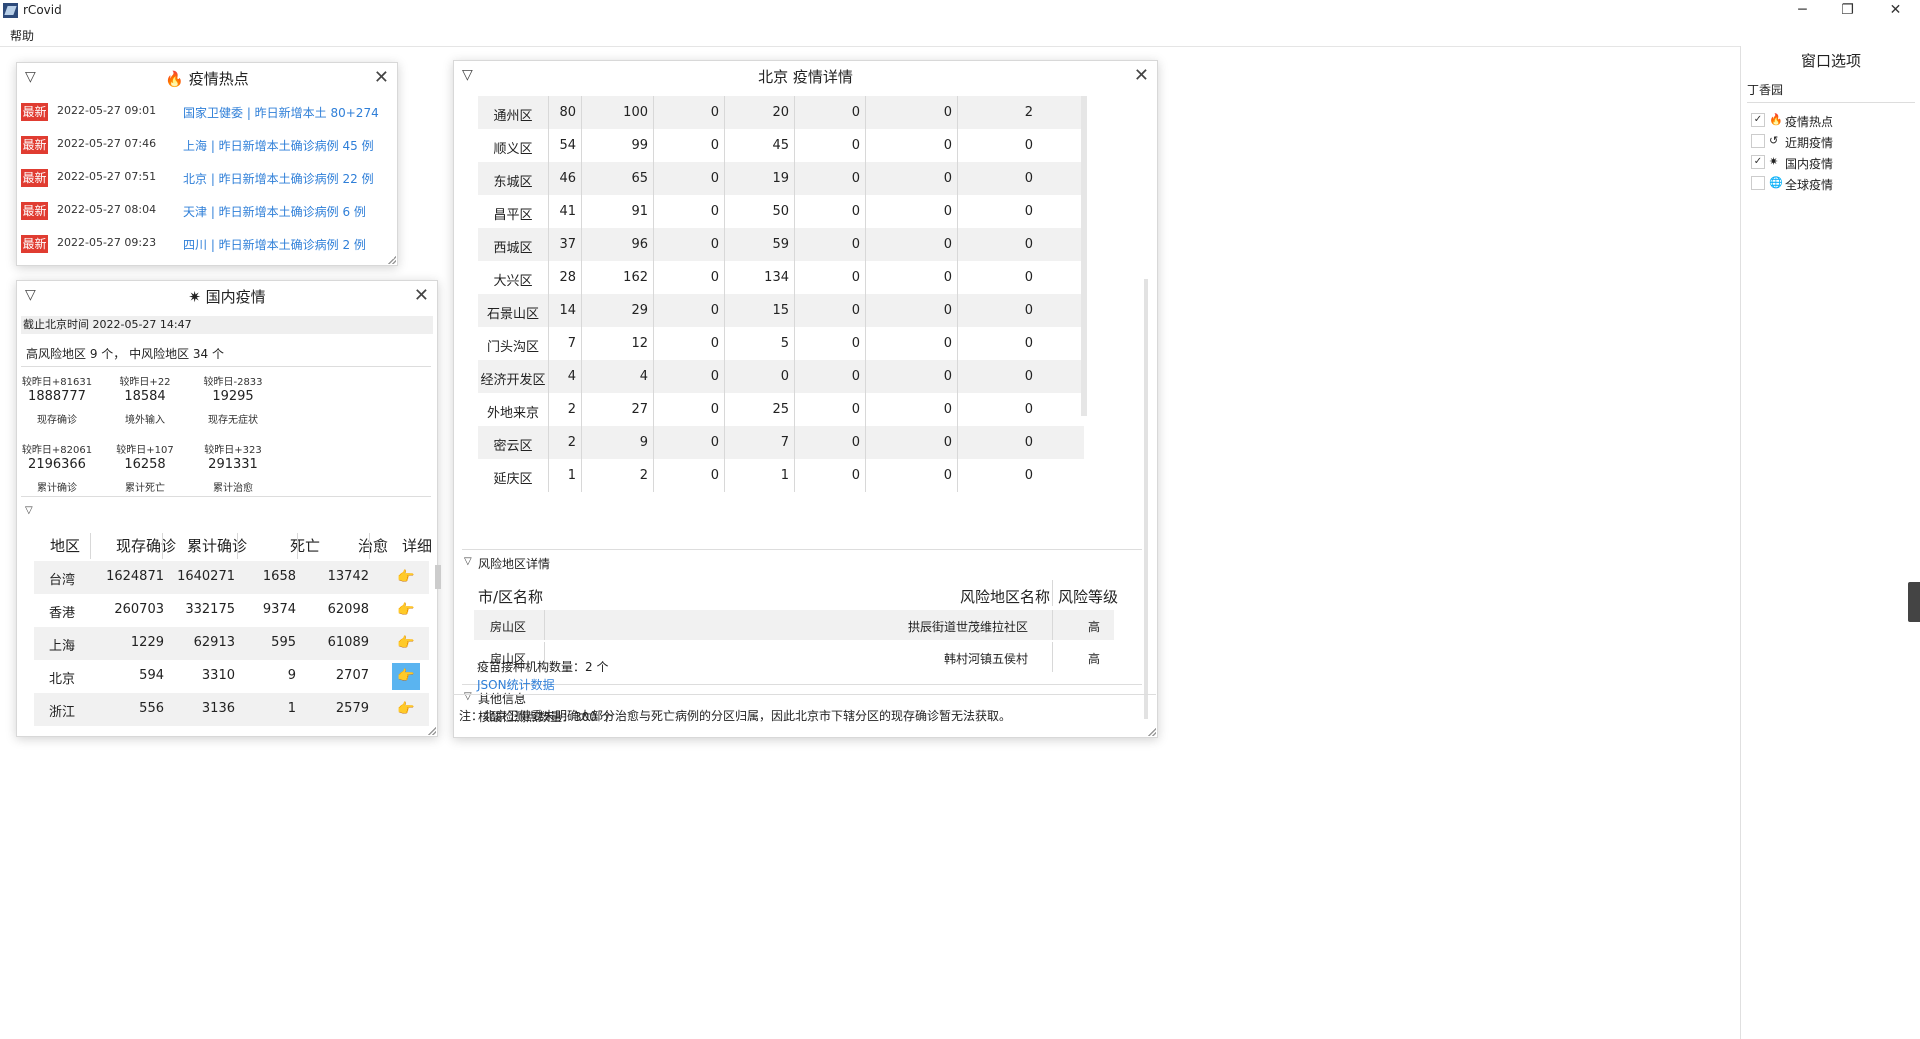 The image size is (1920, 1039). I want to click on col-cured: 治愈, so click(373, 545).